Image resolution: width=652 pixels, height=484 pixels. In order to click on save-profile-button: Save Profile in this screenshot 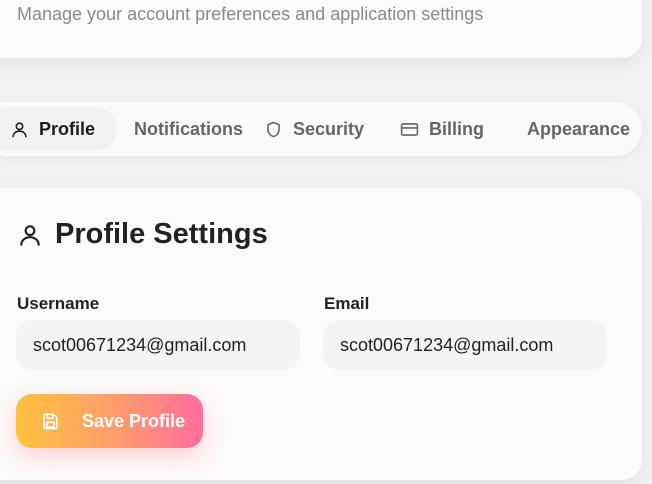, I will do `click(109, 421)`.